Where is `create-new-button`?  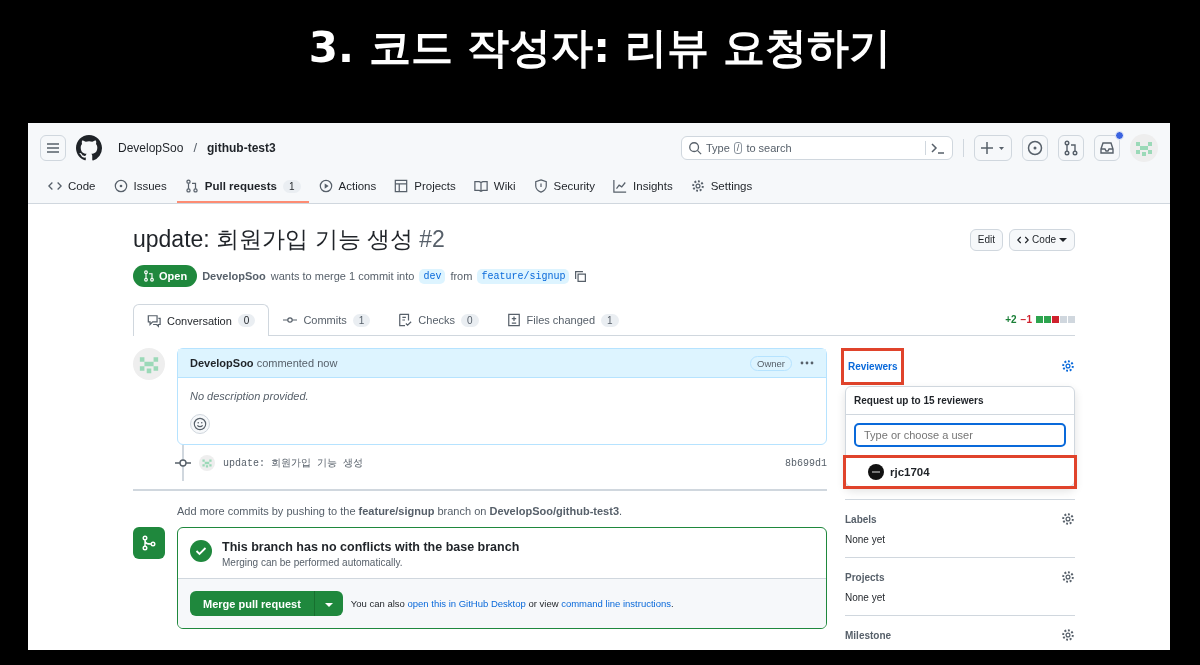
create-new-button is located at coordinates (993, 147).